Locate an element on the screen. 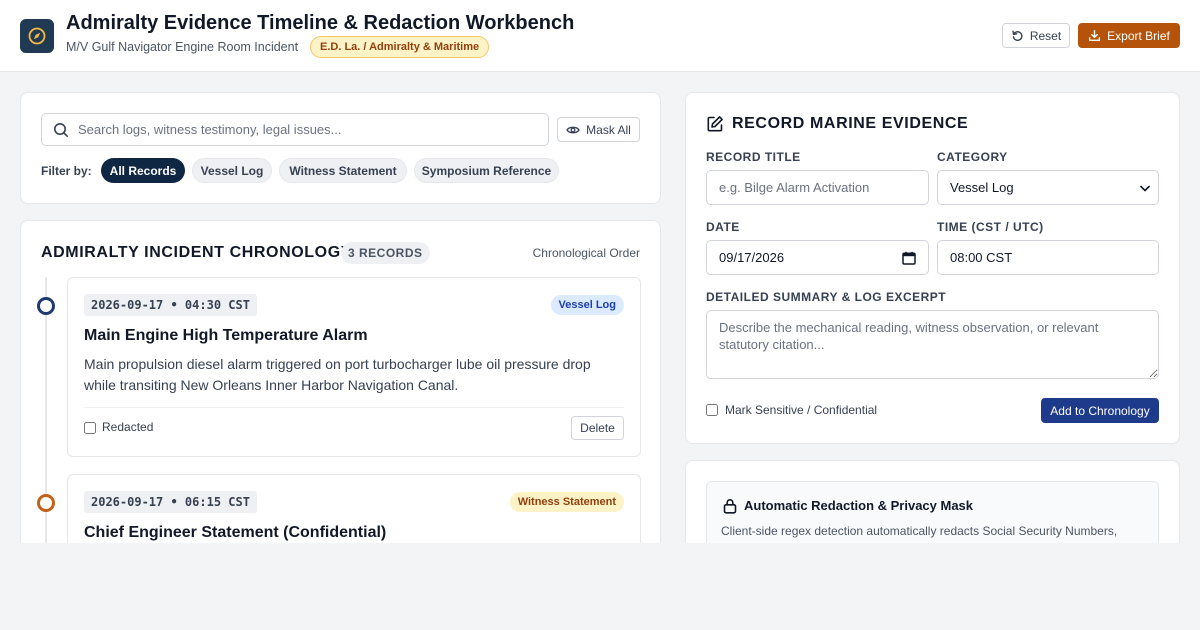 Image resolution: width=1200 pixels, height=630 pixels. eye-icon is located at coordinates (573, 129).